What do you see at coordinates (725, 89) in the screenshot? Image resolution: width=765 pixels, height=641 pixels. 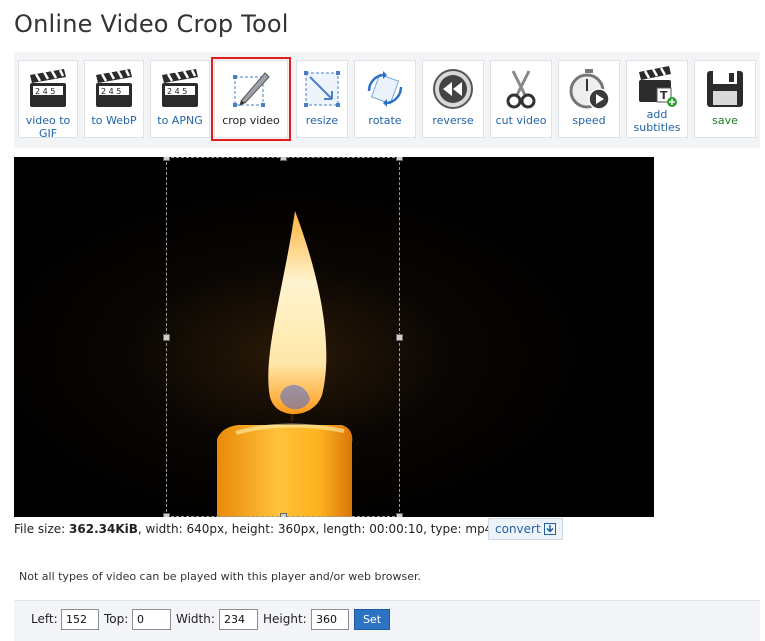 I see `floppy-disk-icon` at bounding box center [725, 89].